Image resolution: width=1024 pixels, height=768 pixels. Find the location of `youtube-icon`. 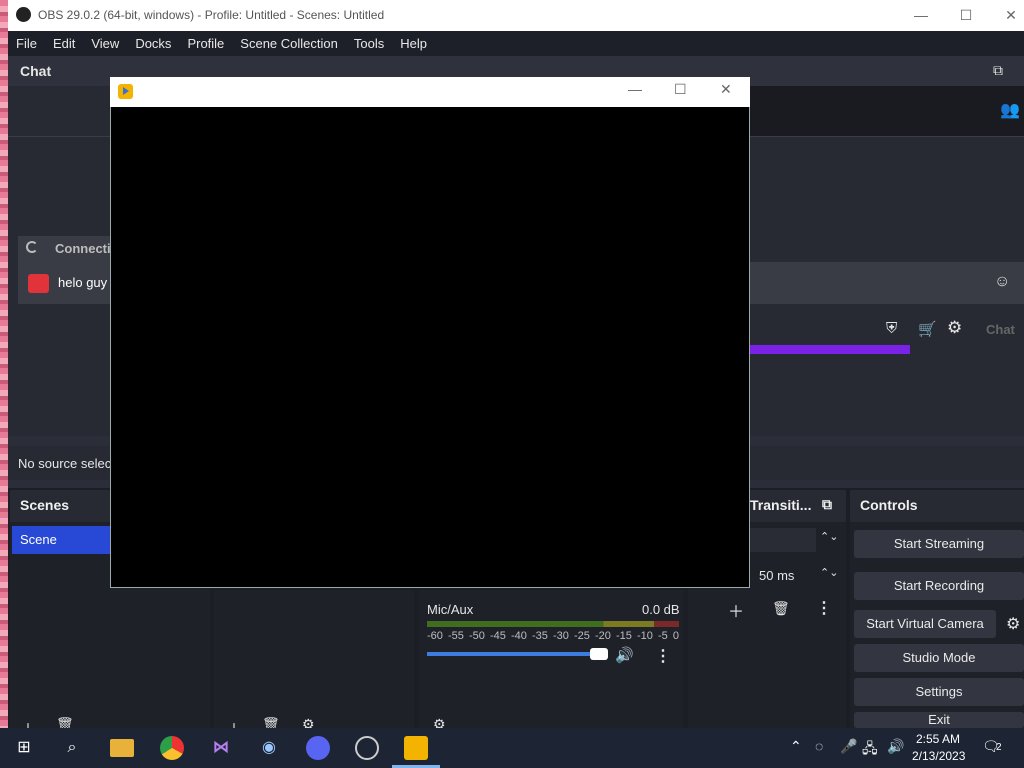

youtube-icon is located at coordinates (38, 283).